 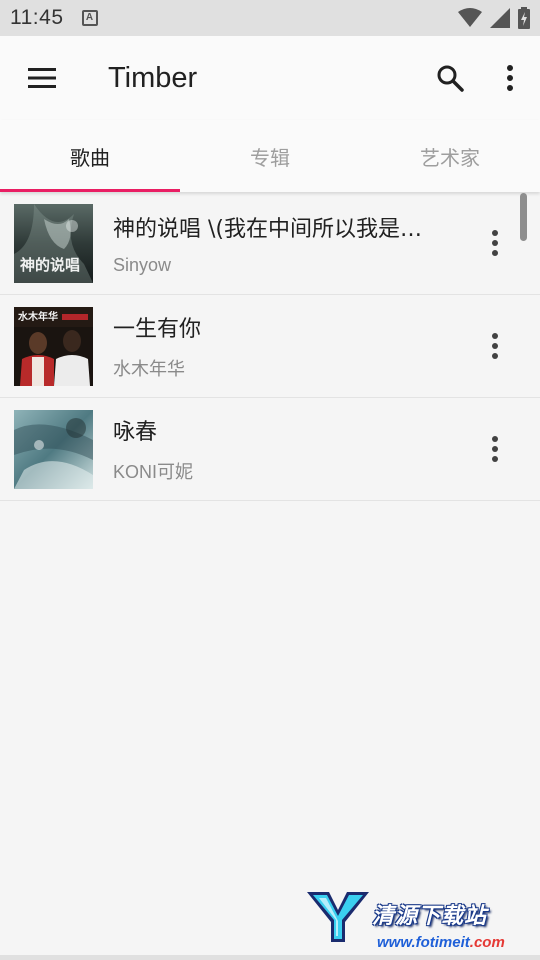 I want to click on song-artist: KONI可妮, so click(x=153, y=472).